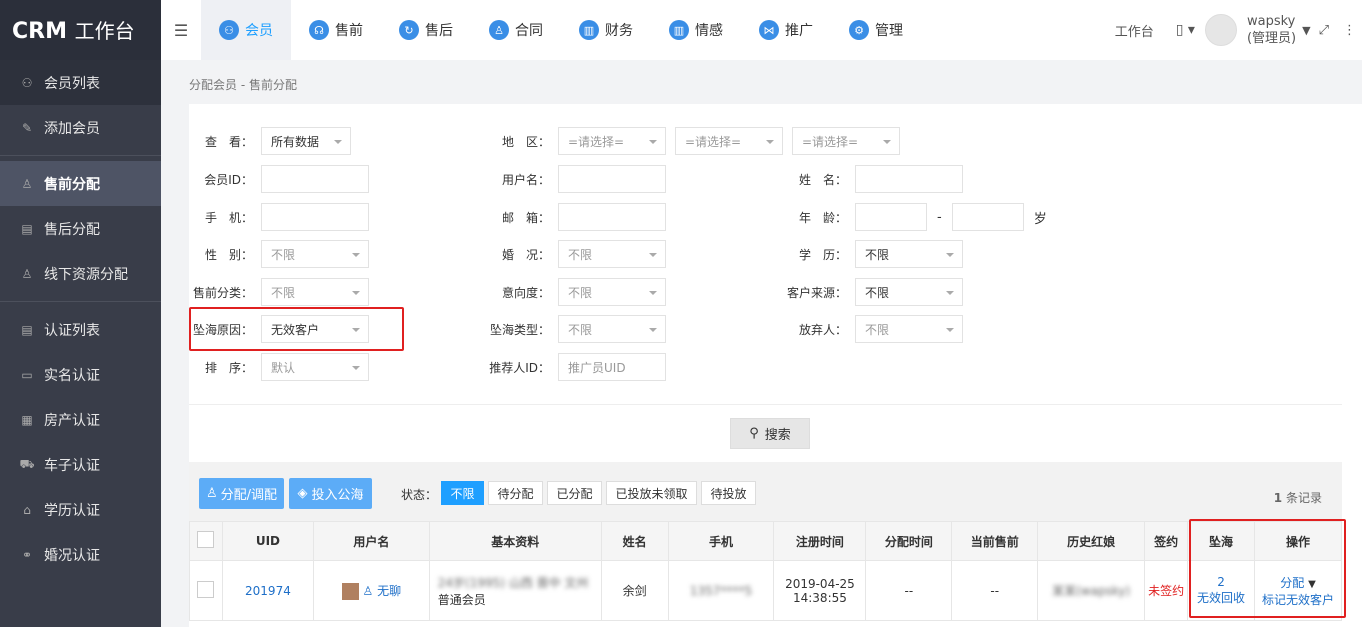  Describe the element at coordinates (80, 82) in the screenshot. I see `sidebar-item-member-list: ⚇ 会员列表` at that location.